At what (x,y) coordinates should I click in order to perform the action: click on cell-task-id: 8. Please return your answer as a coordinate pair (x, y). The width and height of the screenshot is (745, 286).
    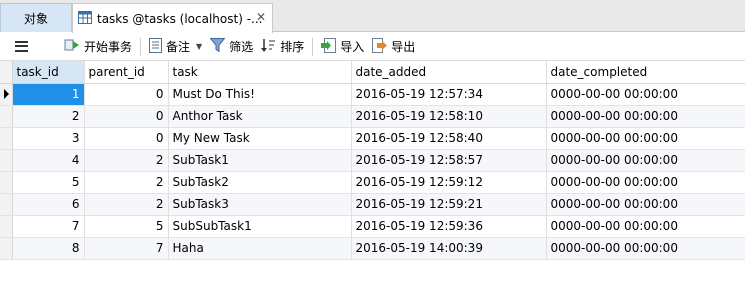
    Looking at the image, I should click on (48, 248).